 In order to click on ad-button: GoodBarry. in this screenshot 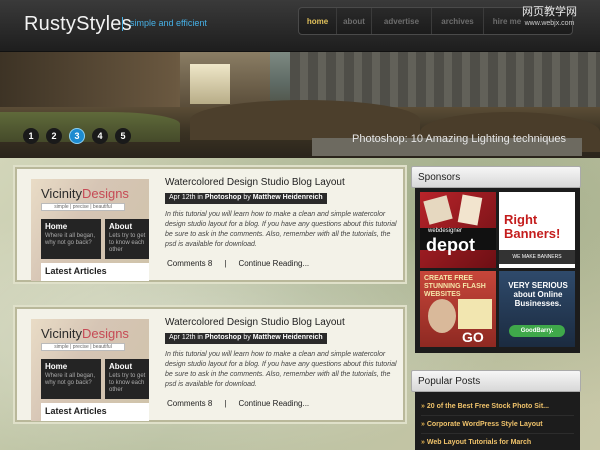, I will do `click(537, 331)`.